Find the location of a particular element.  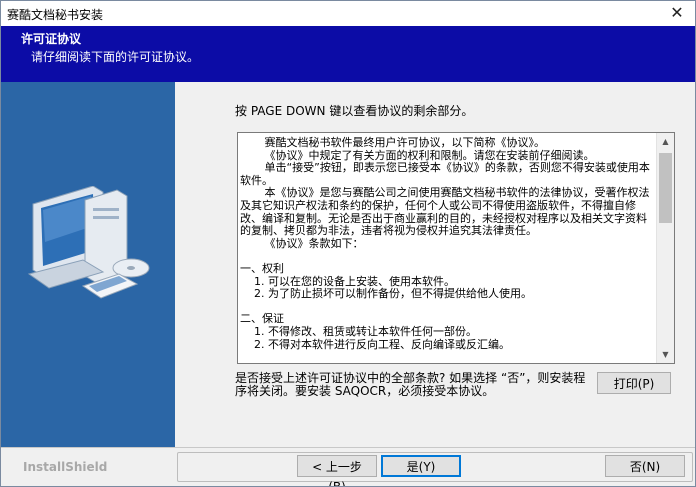

title-bar: 赛酷文档秘书安装 ✕ is located at coordinates (348, 13).